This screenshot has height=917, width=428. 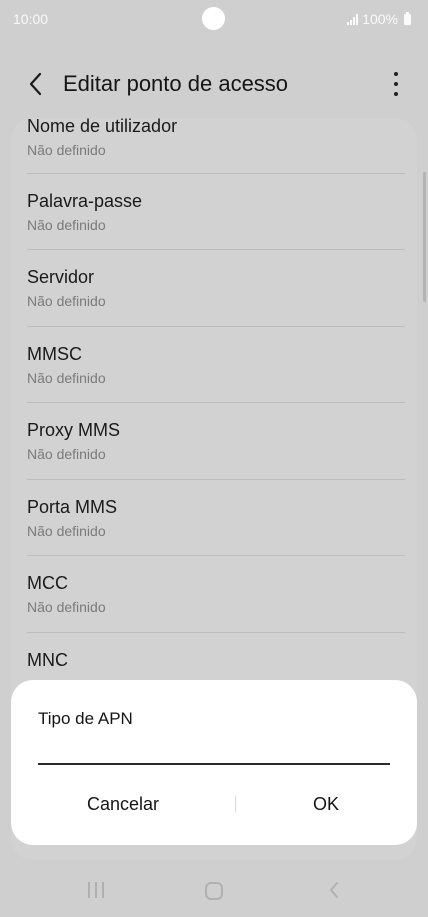 What do you see at coordinates (353, 19) in the screenshot?
I see `signal-icon` at bounding box center [353, 19].